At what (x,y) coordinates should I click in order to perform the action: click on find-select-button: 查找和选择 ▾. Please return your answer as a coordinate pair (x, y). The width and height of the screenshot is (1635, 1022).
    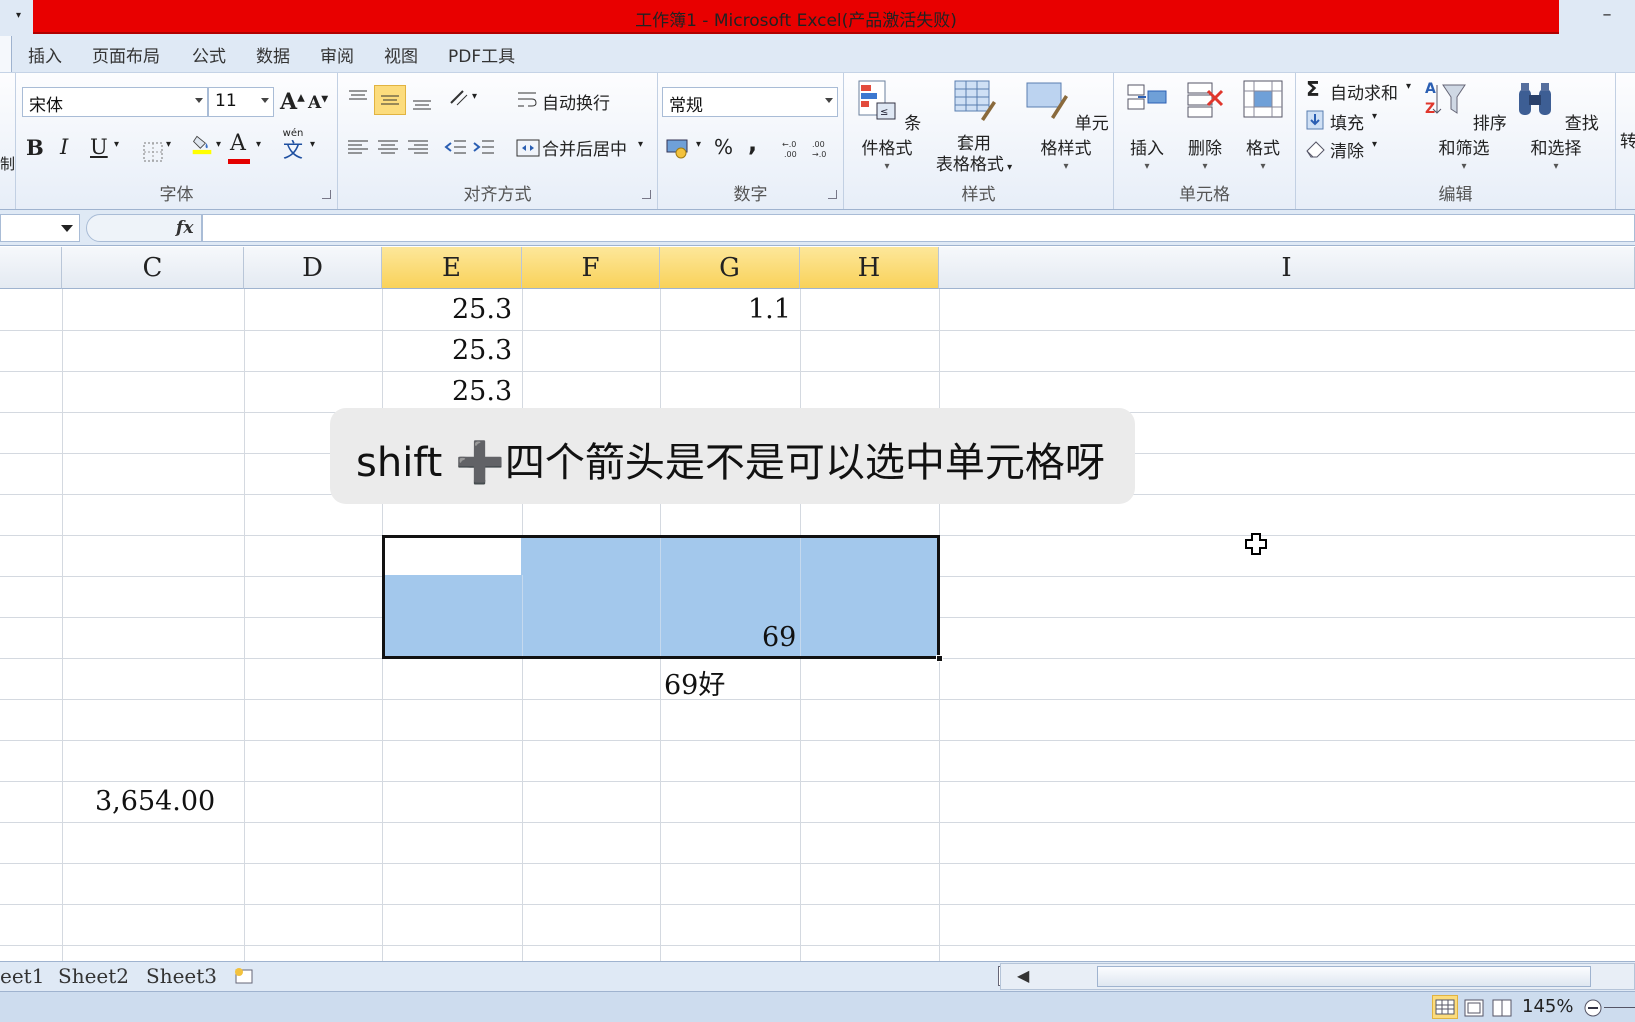
    Looking at the image, I should click on (1556, 124).